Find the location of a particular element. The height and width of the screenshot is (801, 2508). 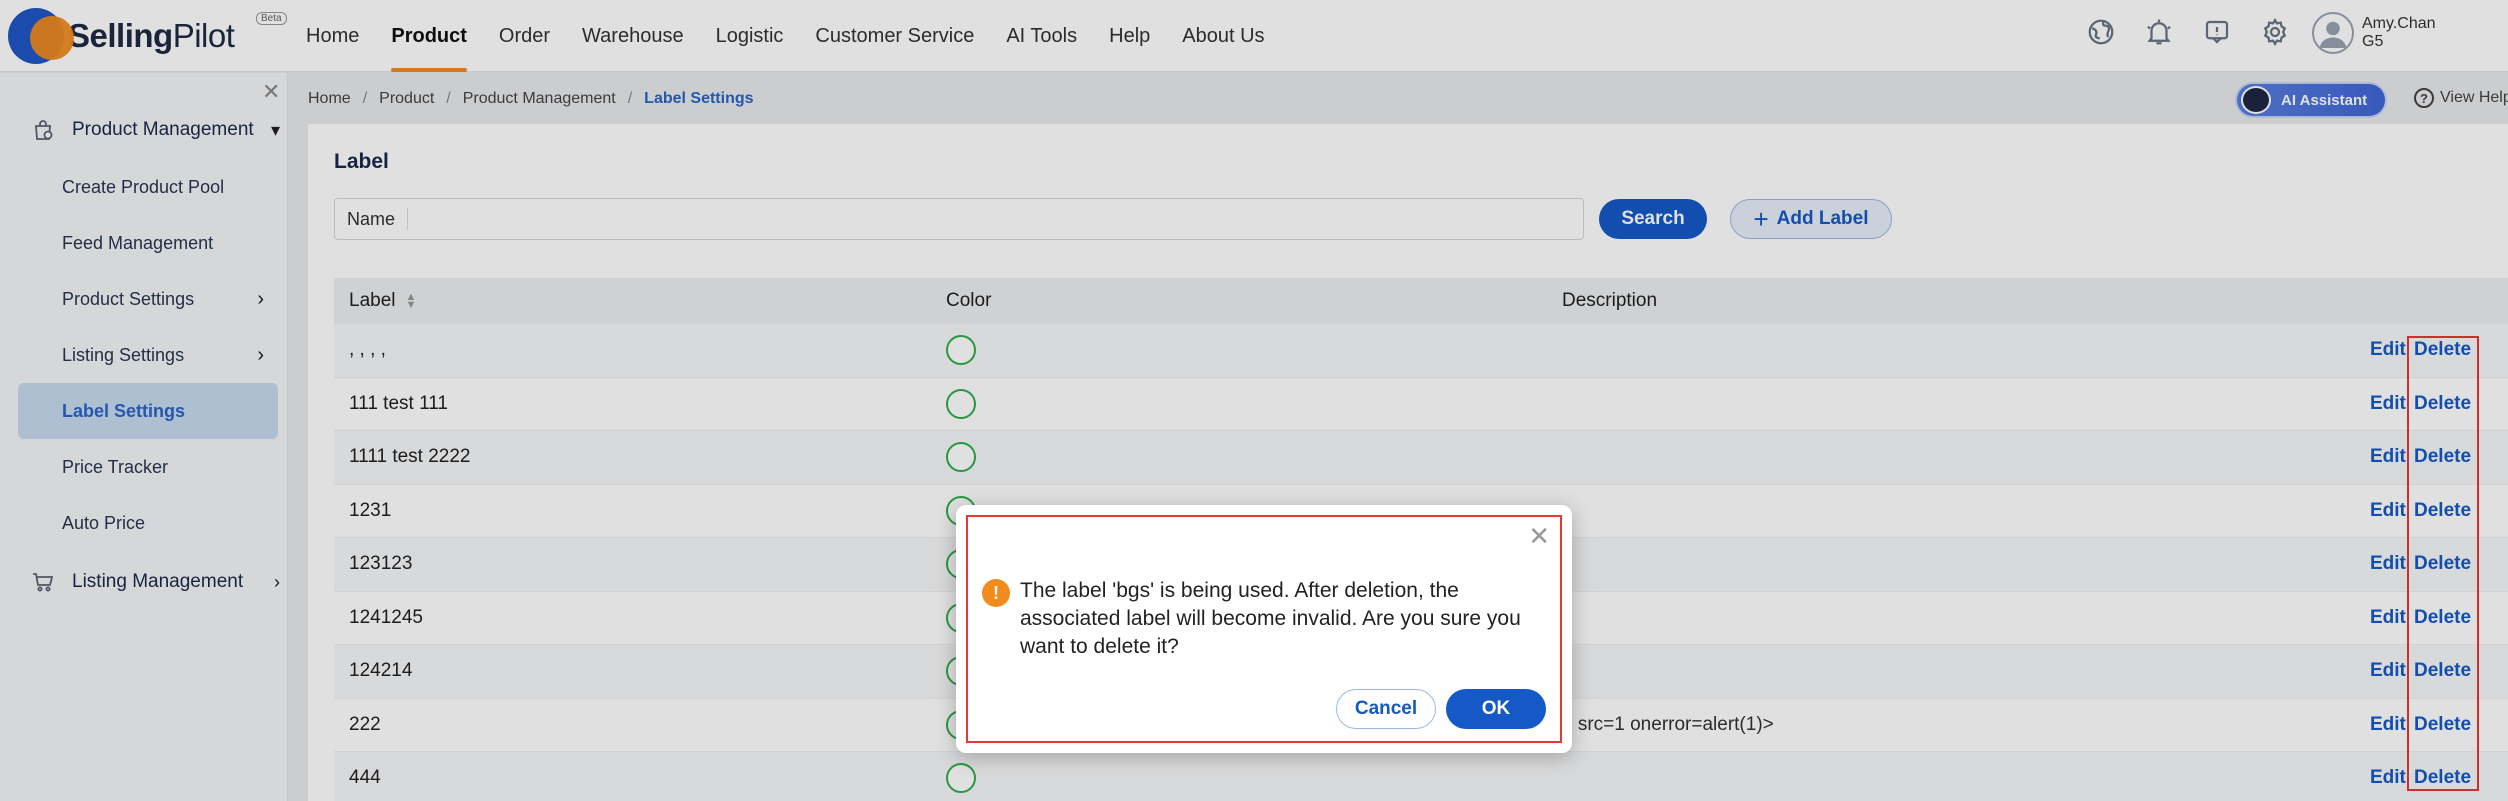

cancel-button: Cancel is located at coordinates (1386, 709).